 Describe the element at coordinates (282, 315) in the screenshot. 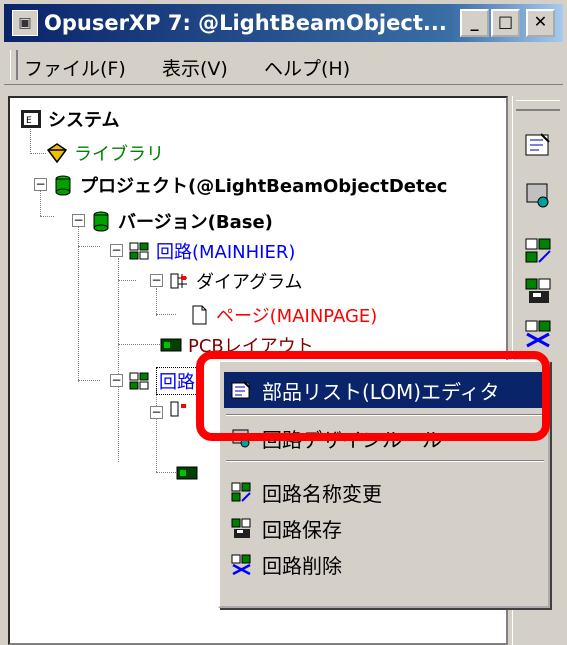

I see `tree-node-page: ページ(MAINPAGE)` at that location.